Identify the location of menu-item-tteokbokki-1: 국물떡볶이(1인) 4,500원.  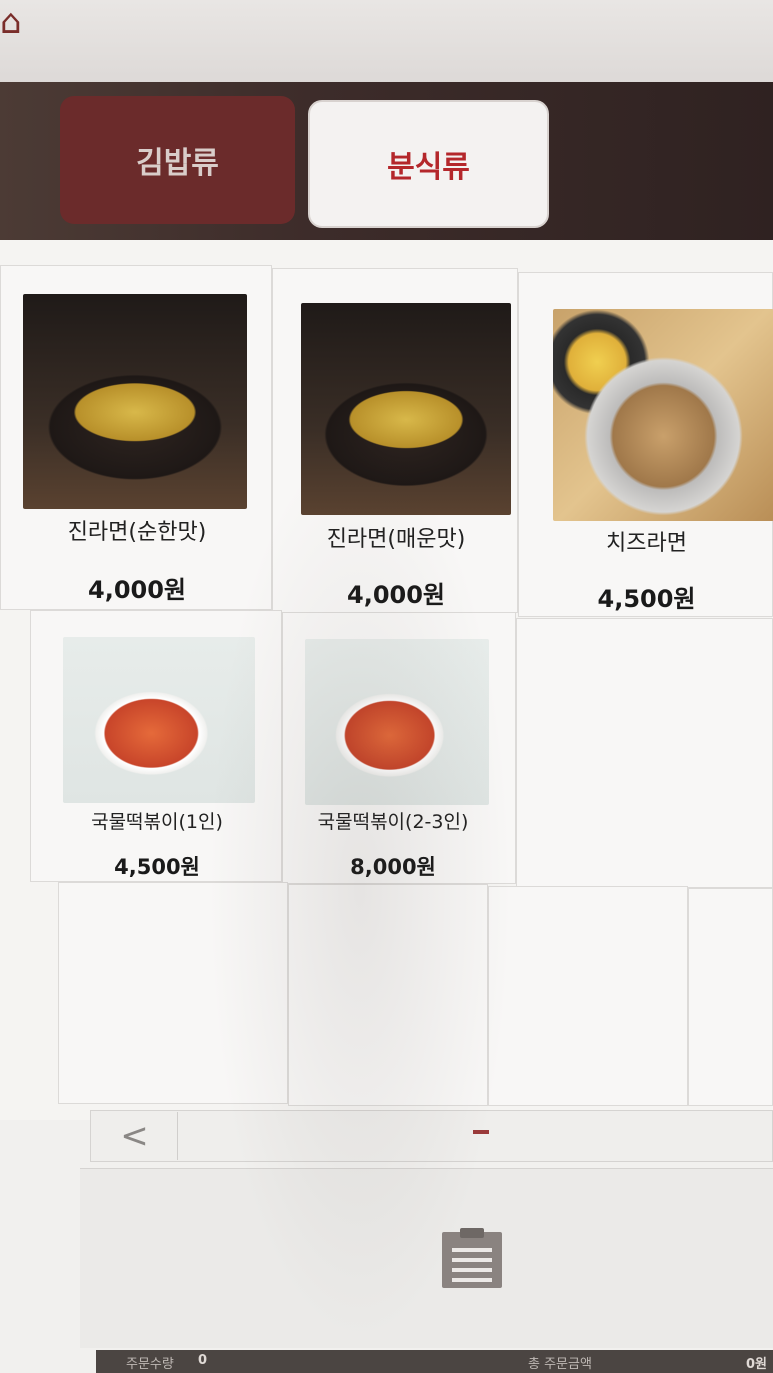
(156, 746).